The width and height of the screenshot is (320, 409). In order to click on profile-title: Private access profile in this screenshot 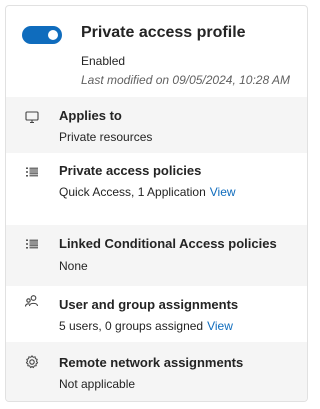, I will do `click(163, 32)`.